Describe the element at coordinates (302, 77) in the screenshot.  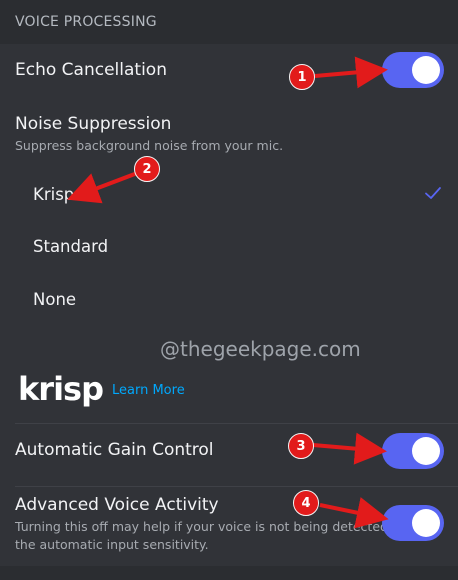
I see `annotation-badge-1: 1` at that location.